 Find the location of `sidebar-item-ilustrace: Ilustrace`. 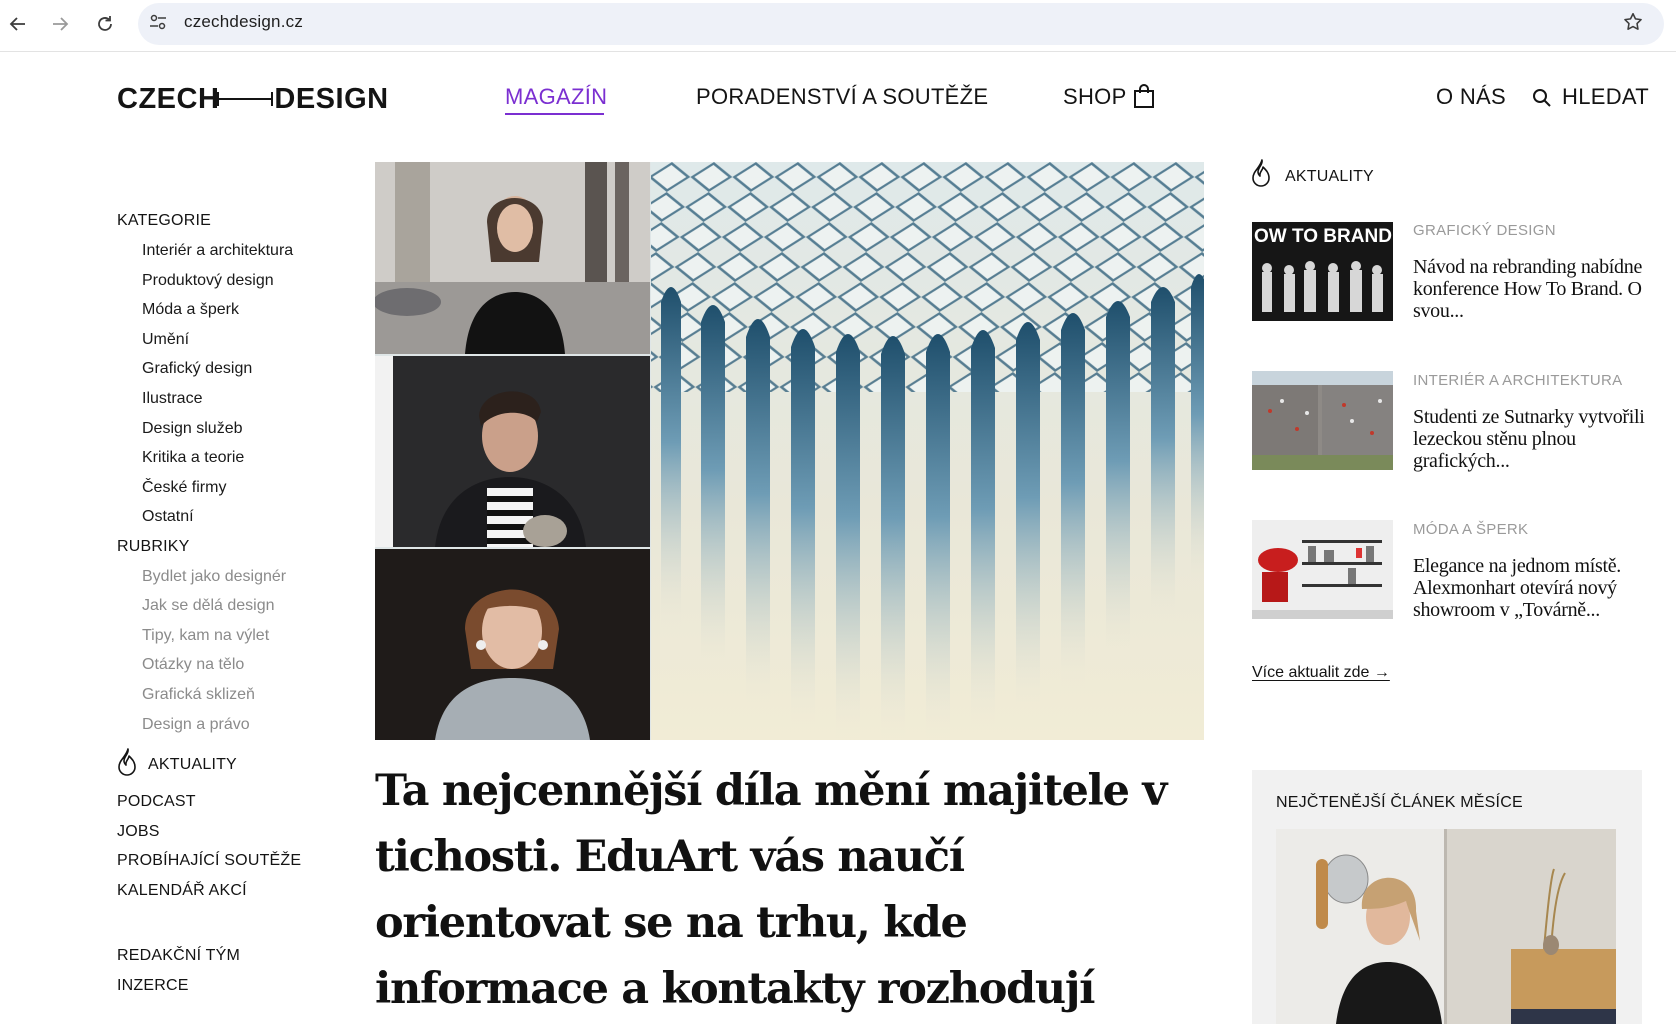

sidebar-item-ilustrace: Ilustrace is located at coordinates (172, 399).